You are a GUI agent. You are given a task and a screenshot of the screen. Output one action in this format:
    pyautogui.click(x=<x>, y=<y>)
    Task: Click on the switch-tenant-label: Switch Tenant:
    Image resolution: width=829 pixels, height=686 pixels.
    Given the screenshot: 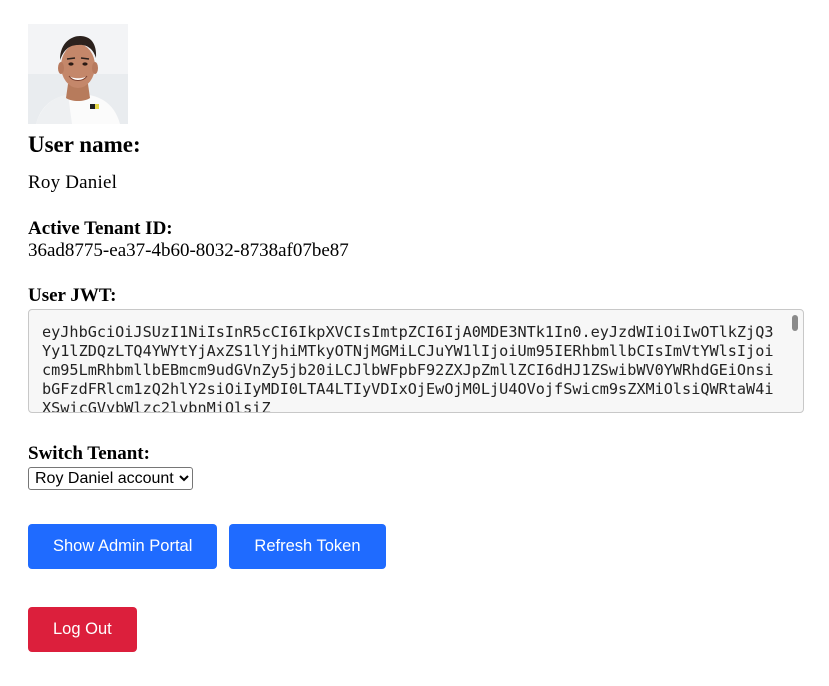 What is the action you would take?
    pyautogui.click(x=89, y=453)
    